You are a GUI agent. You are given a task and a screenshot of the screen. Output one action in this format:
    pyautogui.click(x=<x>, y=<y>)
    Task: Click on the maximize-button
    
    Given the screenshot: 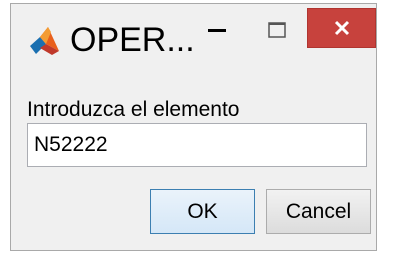 What is the action you would take?
    pyautogui.click(x=277, y=30)
    